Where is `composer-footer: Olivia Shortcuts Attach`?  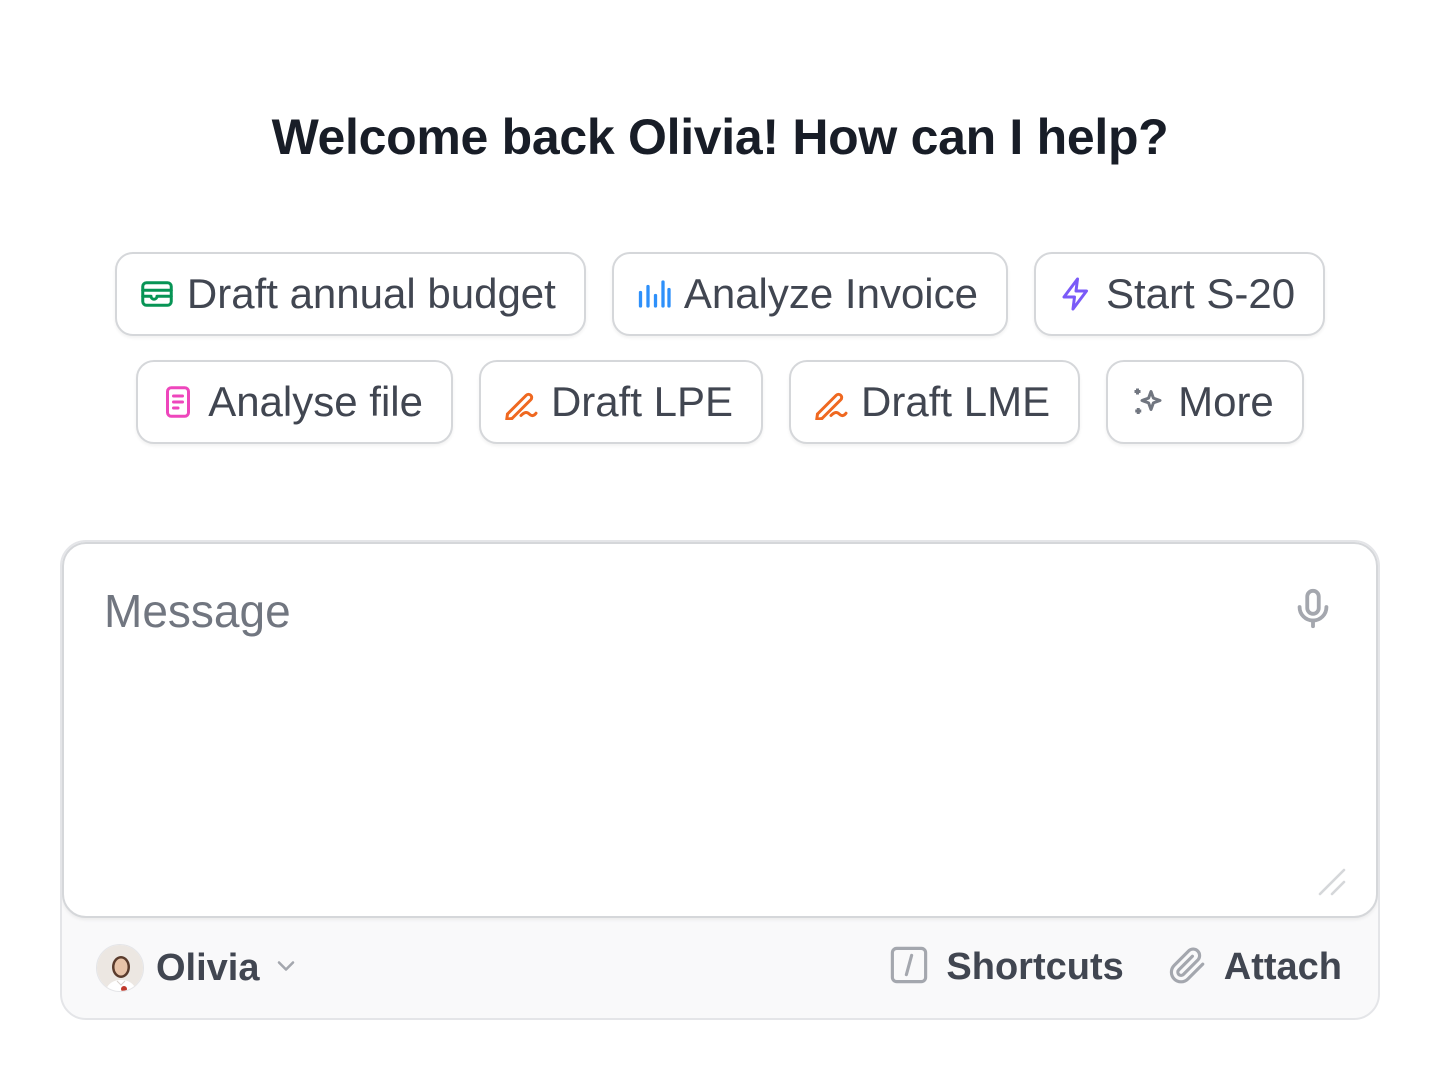
composer-footer: Olivia Shortcuts Attach is located at coordinates (720, 968).